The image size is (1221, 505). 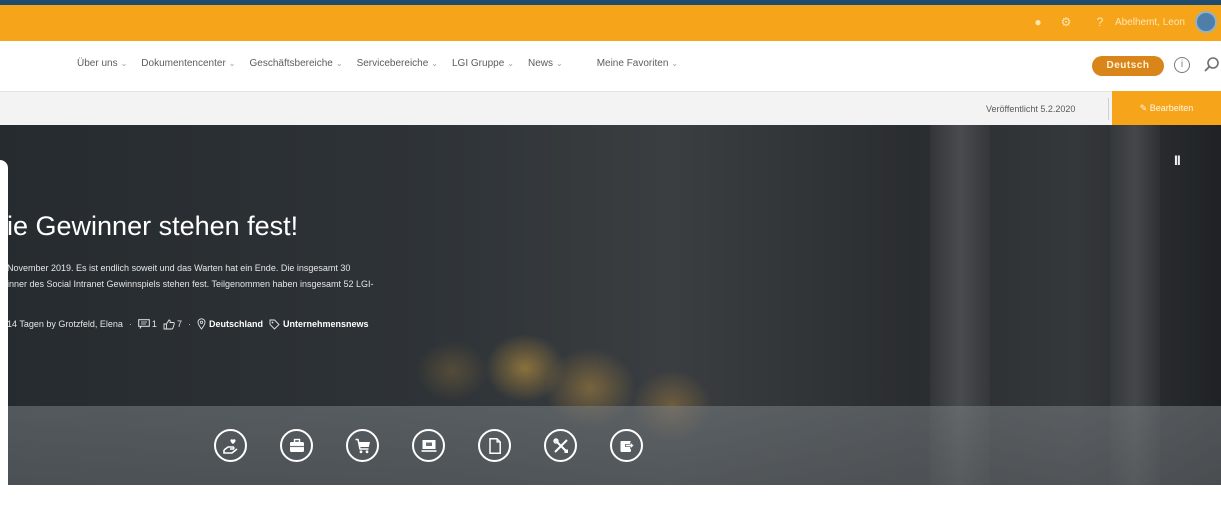 I want to click on nav-item-label: Dokumentencenter, so click(x=183, y=63).